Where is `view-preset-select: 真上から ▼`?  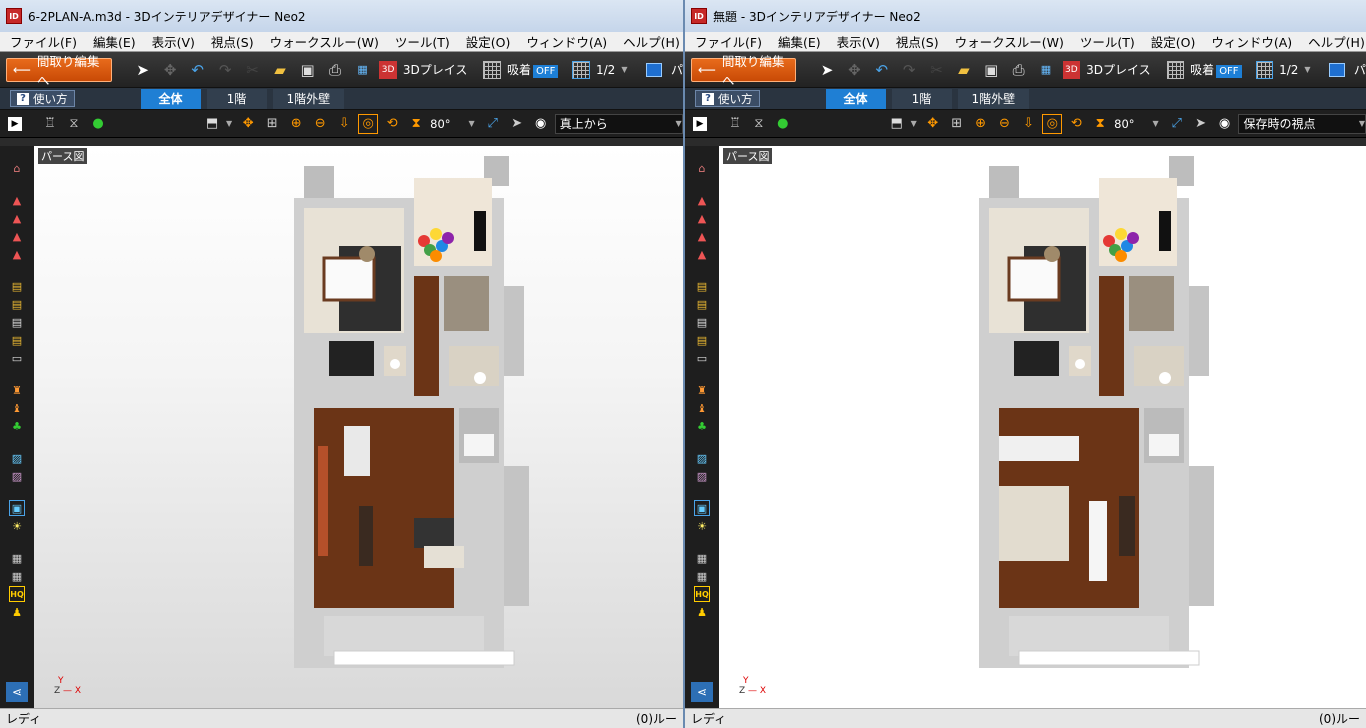
view-preset-select: 真上から ▼ is located at coordinates (618, 123).